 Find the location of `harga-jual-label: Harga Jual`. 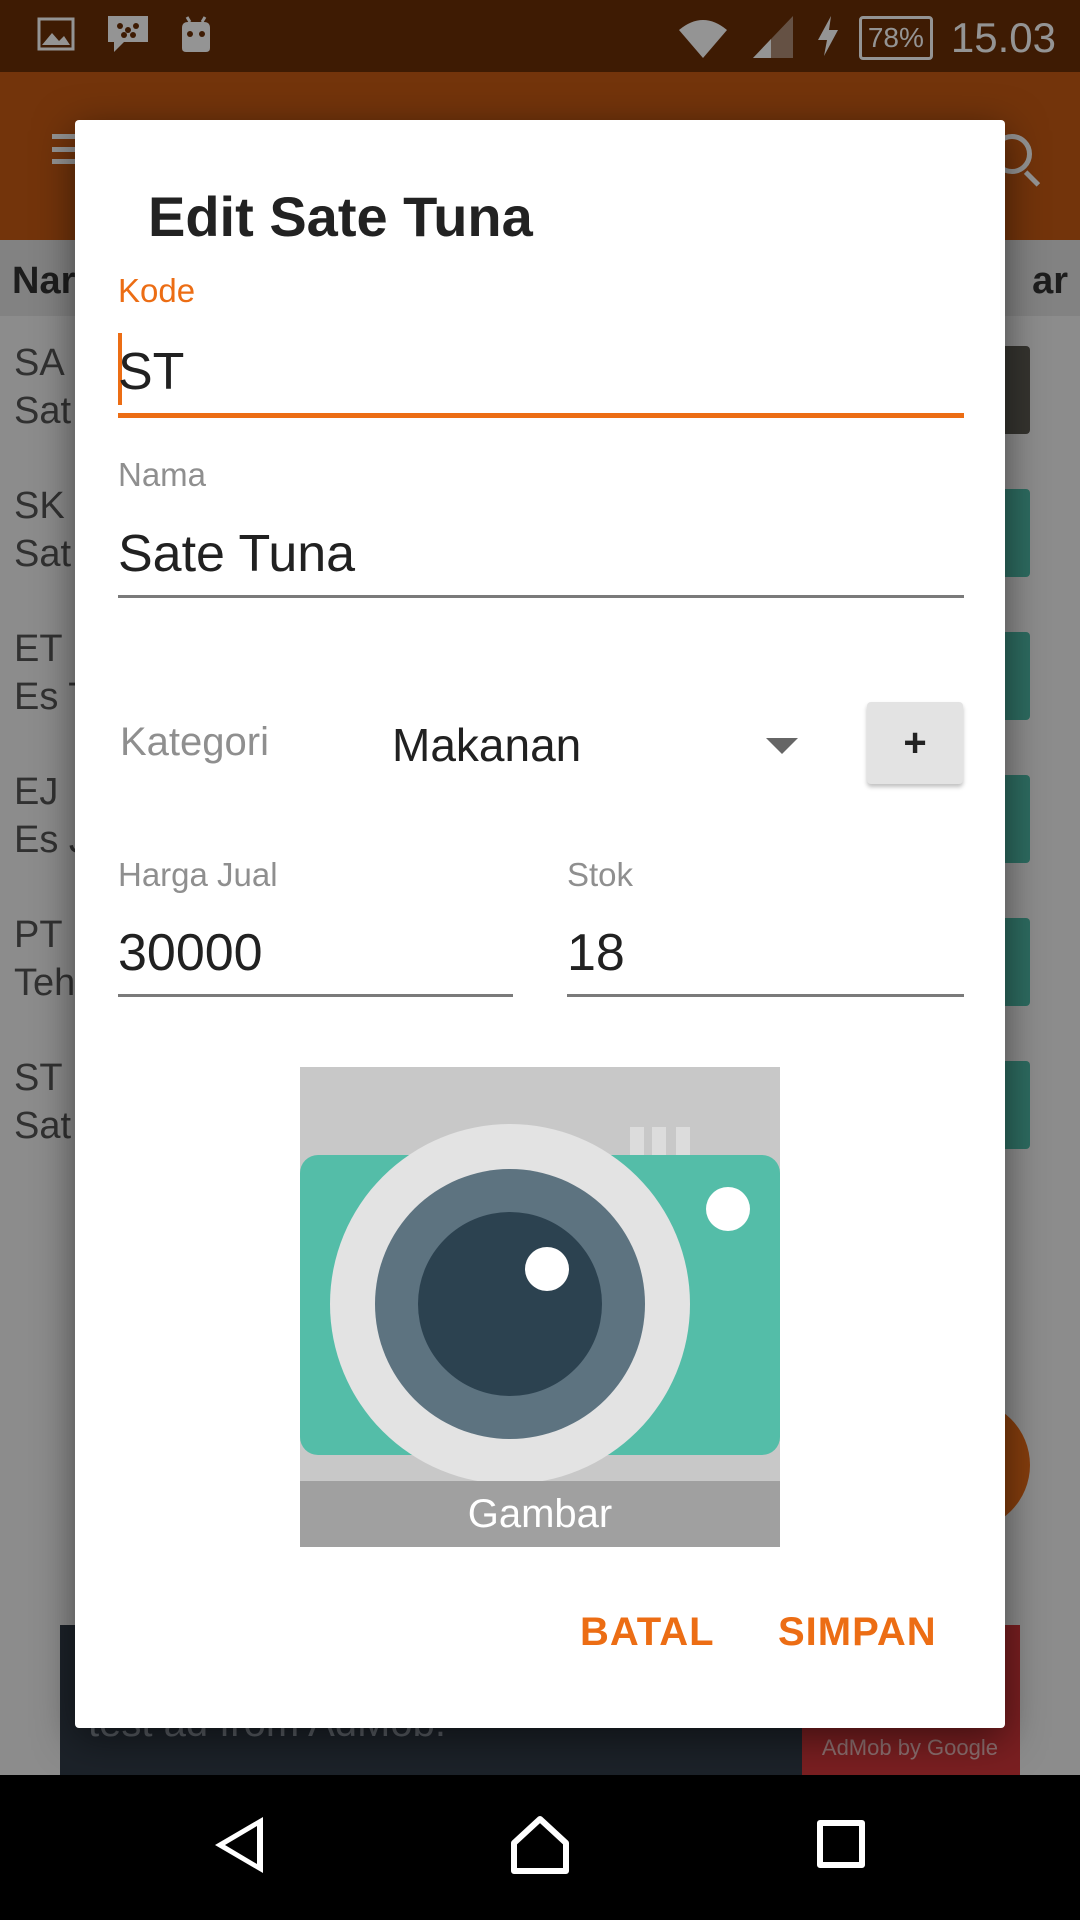

harga-jual-label: Harga Jual is located at coordinates (198, 874).